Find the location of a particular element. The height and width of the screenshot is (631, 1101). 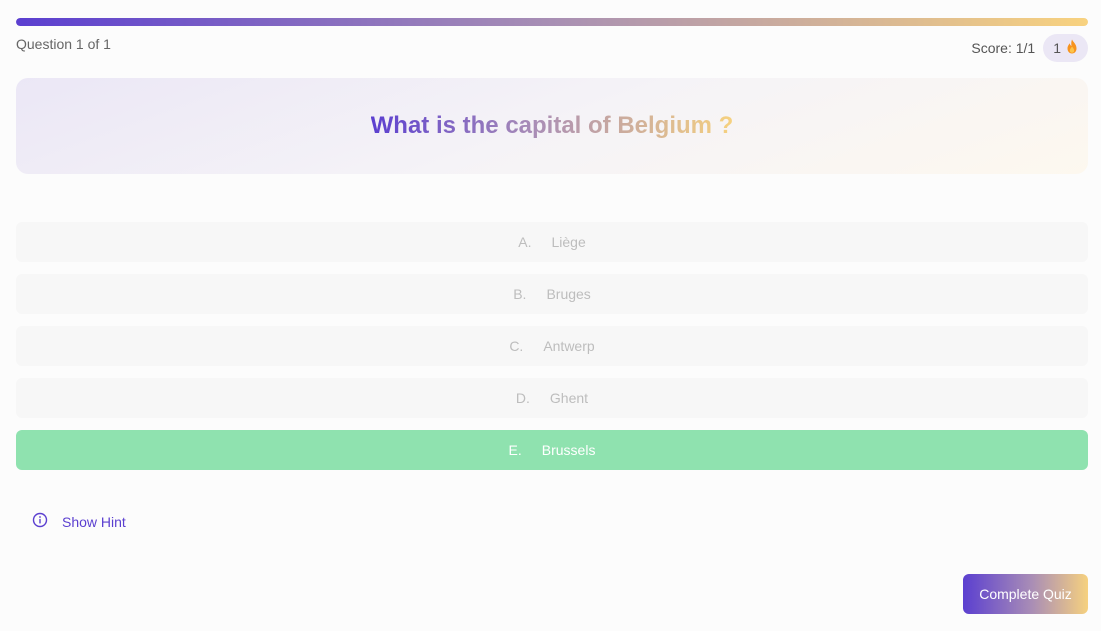

fire-icon is located at coordinates (1072, 48).